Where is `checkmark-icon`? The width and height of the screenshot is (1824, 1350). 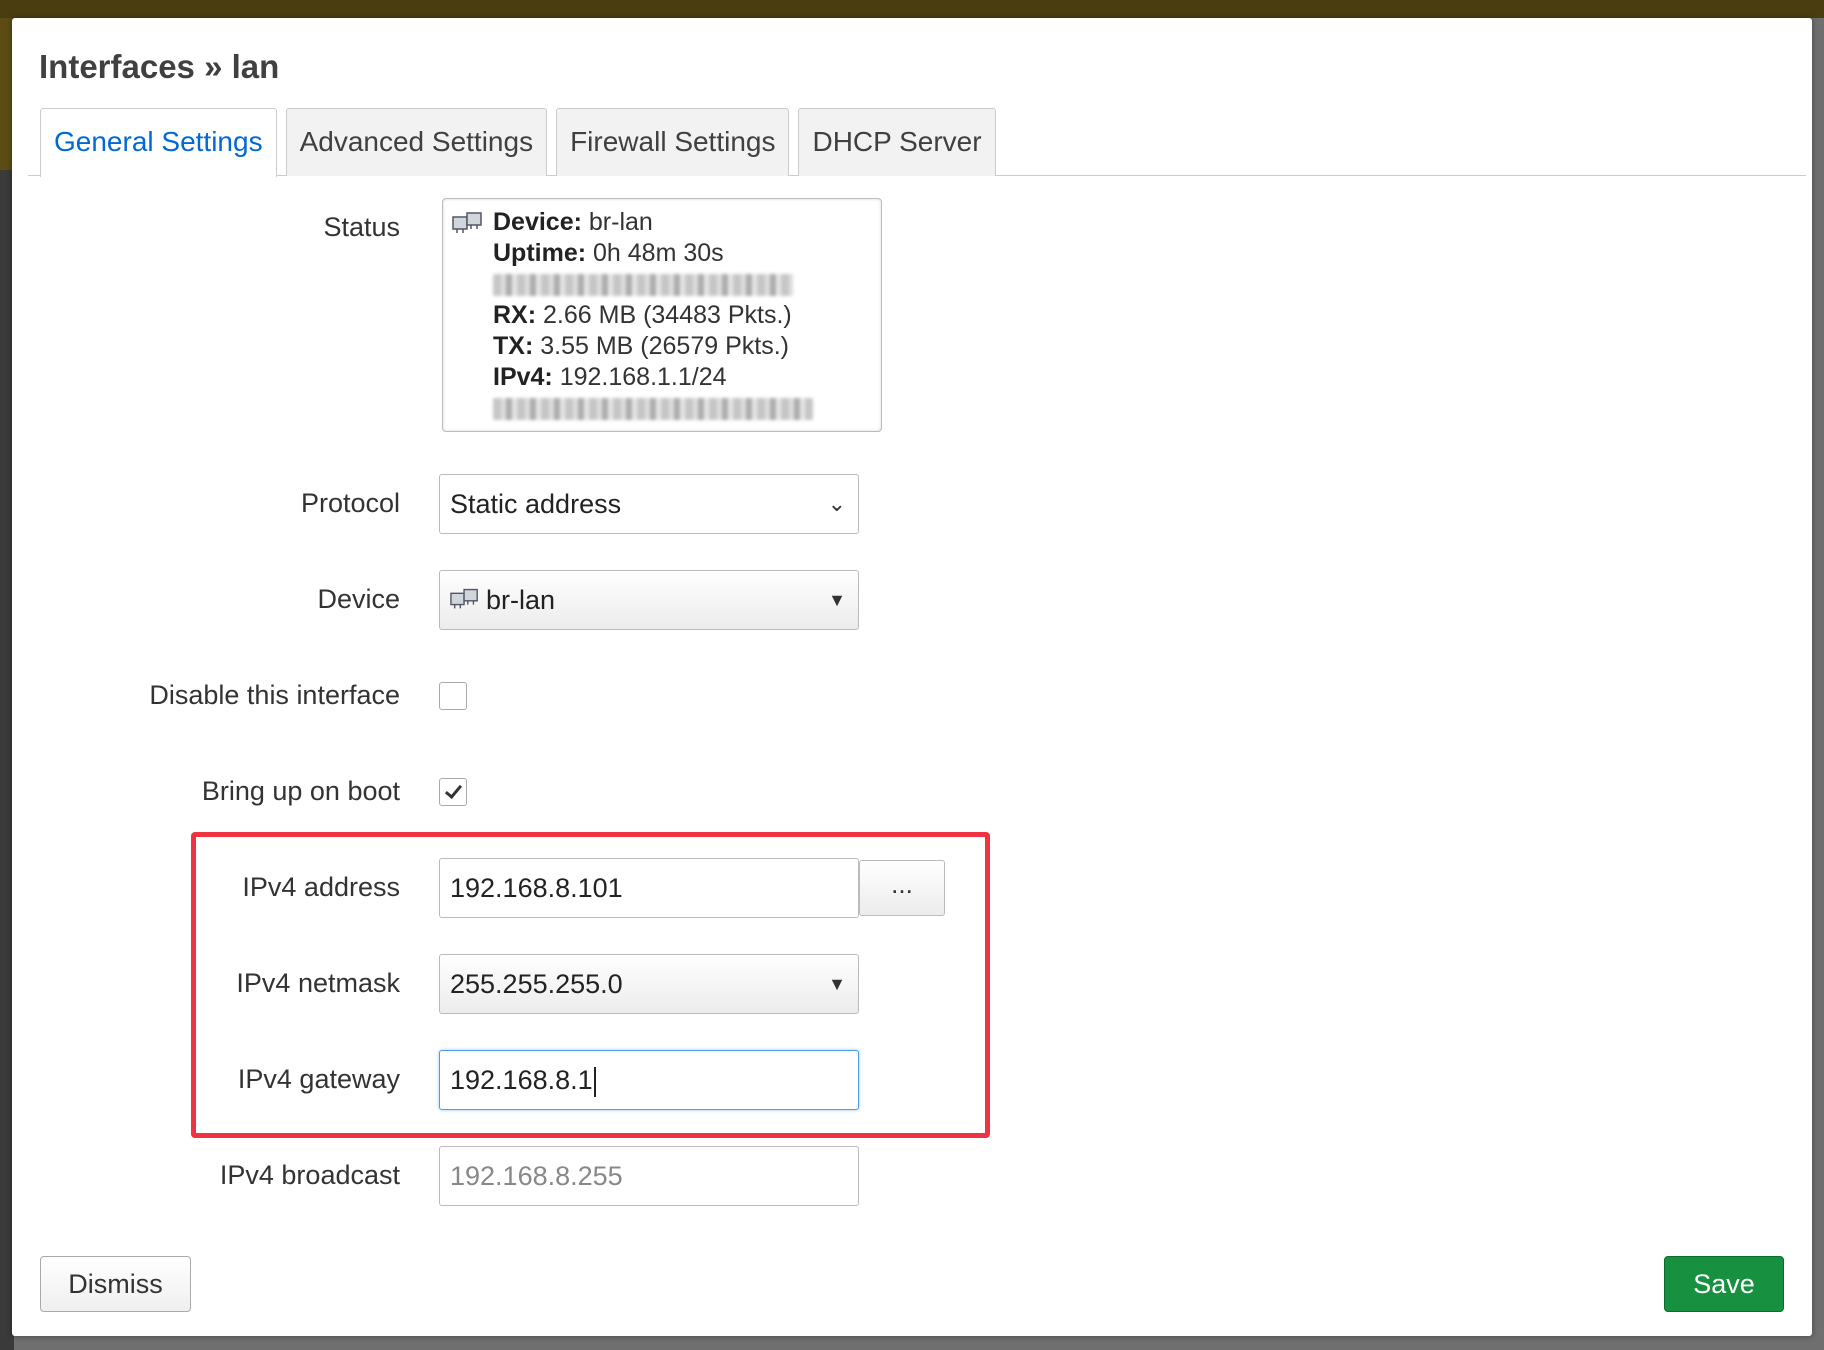 checkmark-icon is located at coordinates (453, 790).